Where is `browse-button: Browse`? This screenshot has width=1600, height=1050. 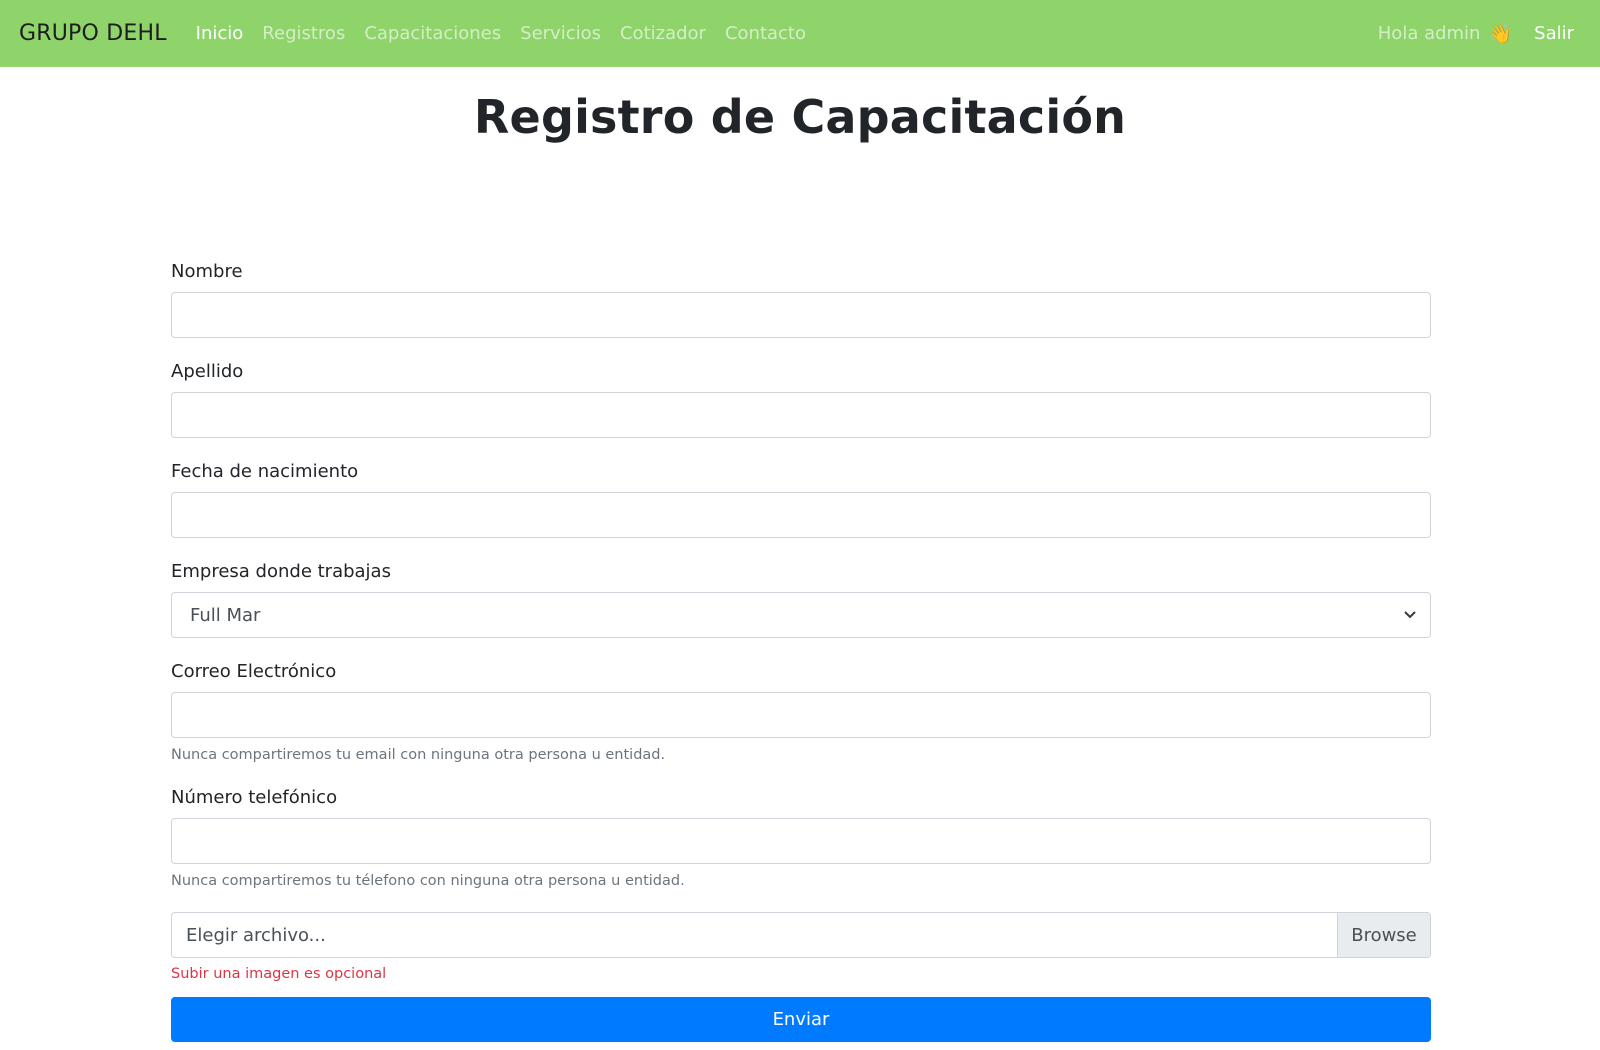
browse-button: Browse is located at coordinates (1383, 935).